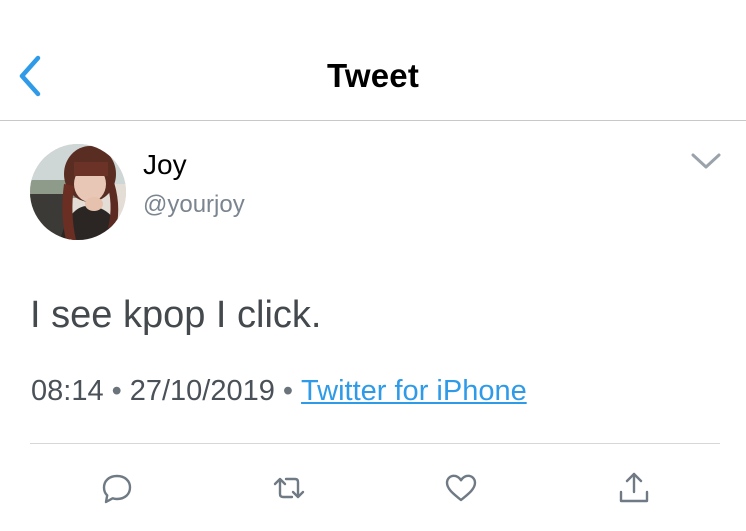  What do you see at coordinates (414, 391) in the screenshot?
I see `tweet-source-link: Twitter for iPhone` at bounding box center [414, 391].